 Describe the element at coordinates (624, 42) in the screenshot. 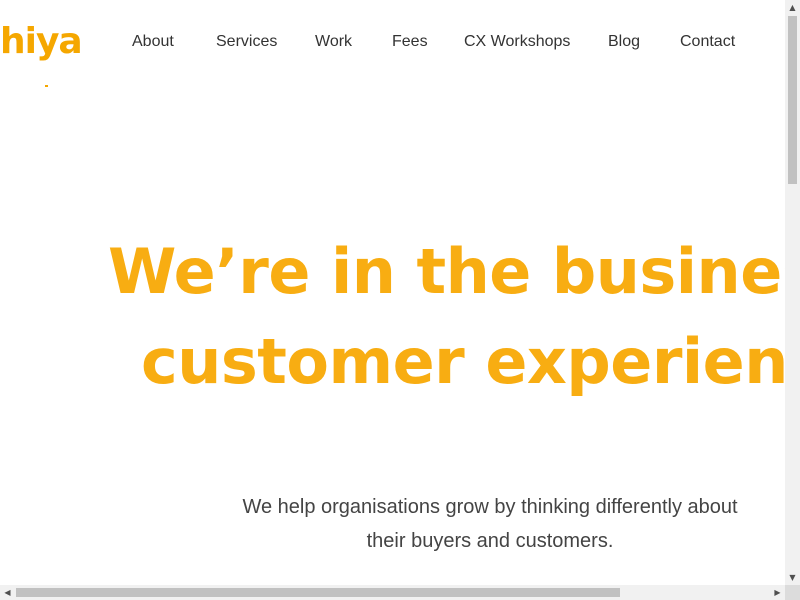

I see `nav-link-blog: Blog` at that location.